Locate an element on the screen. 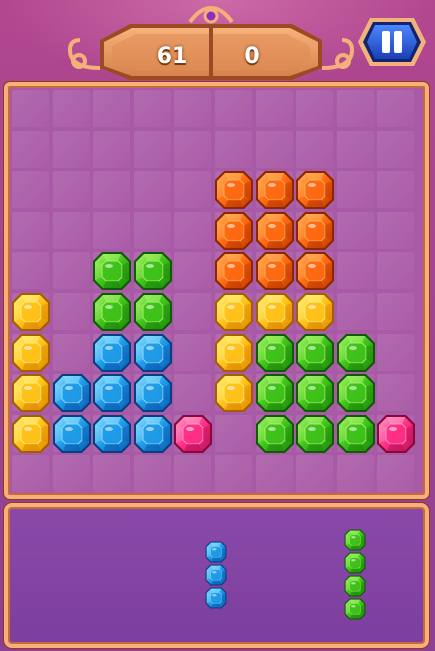 The height and width of the screenshot is (651, 435). pause-icon is located at coordinates (392, 42).